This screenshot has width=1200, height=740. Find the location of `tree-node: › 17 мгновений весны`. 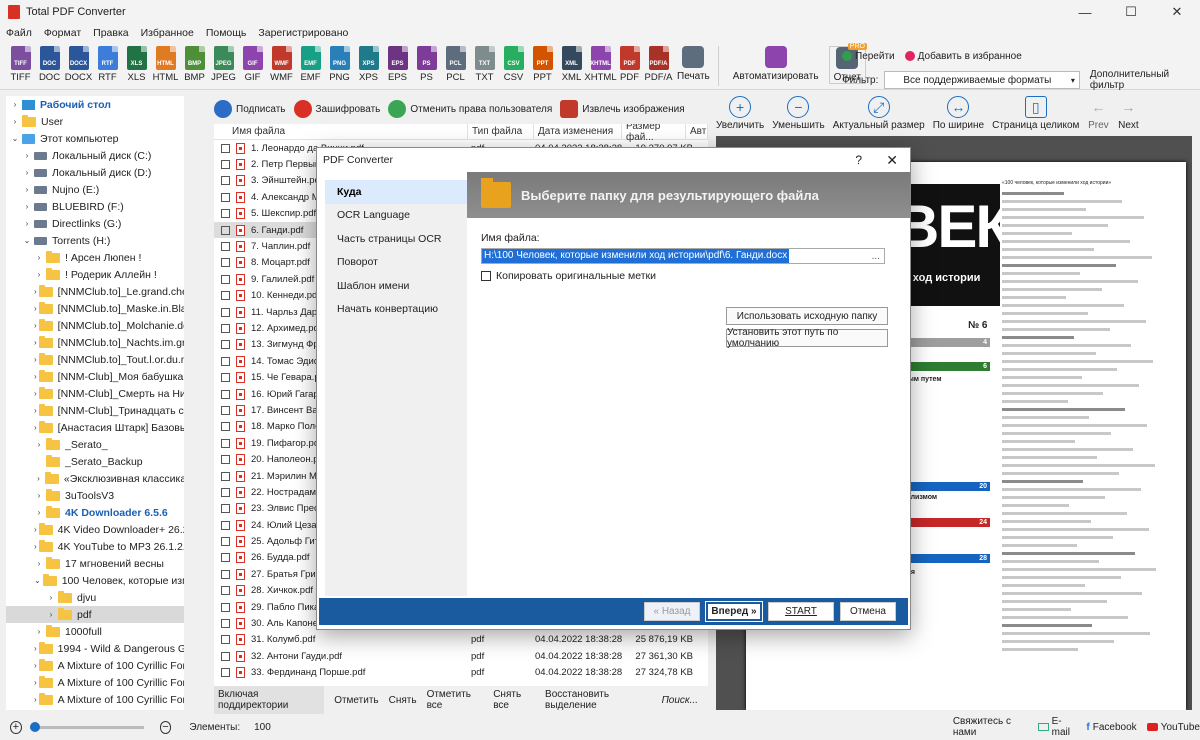

tree-node: › 17 мгновений весны is located at coordinates (99, 563).